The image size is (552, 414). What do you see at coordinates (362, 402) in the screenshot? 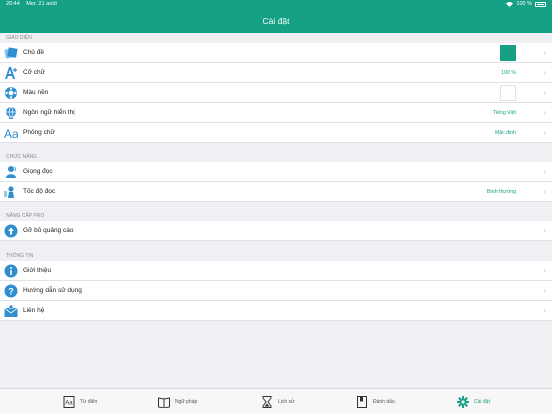
I see `bookmark-icon` at bounding box center [362, 402].